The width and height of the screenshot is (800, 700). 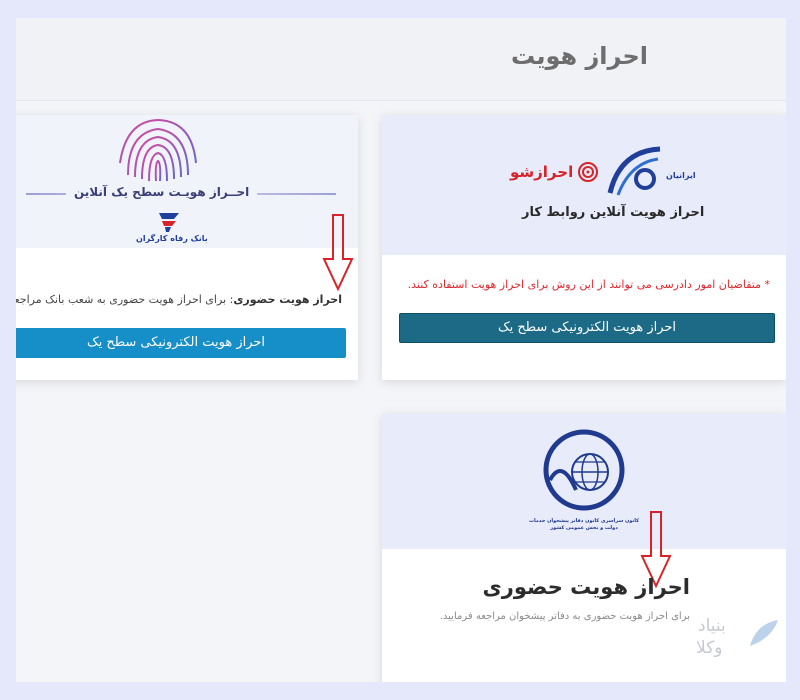 I want to click on bank-level-one-auth-button: احراز هویت الکترونیکی سطح یک, so click(x=181, y=343).